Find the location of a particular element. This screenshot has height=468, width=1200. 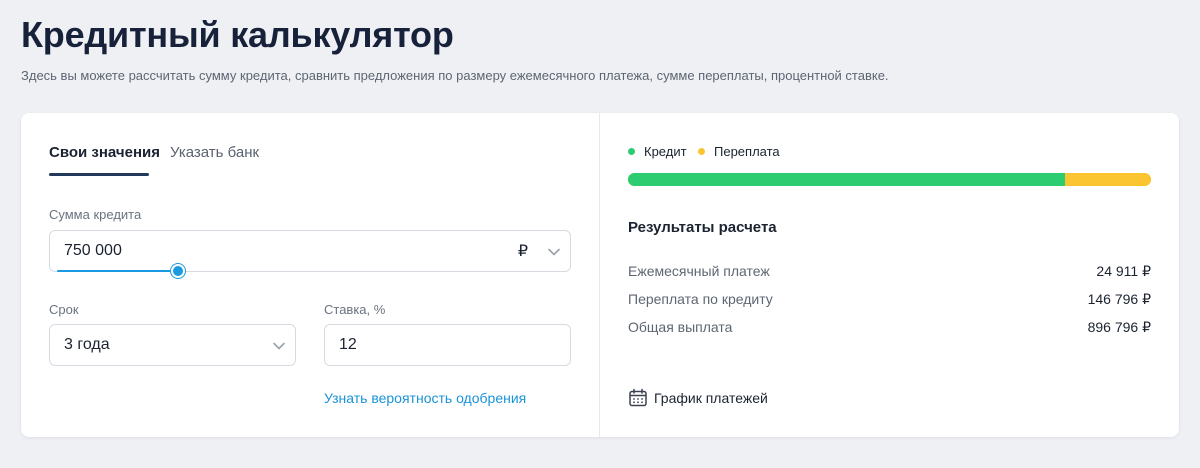

legend-item-credit: Кредит is located at coordinates (657, 151).